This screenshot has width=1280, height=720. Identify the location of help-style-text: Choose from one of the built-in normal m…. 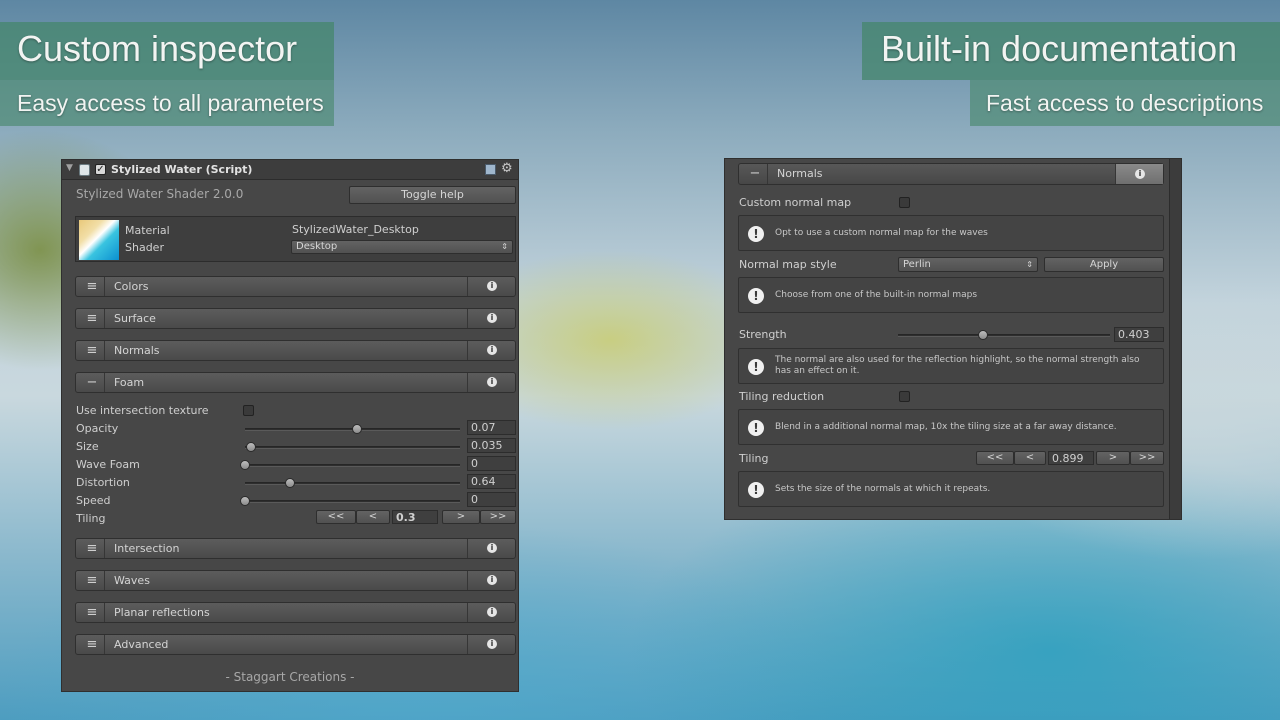
(876, 295).